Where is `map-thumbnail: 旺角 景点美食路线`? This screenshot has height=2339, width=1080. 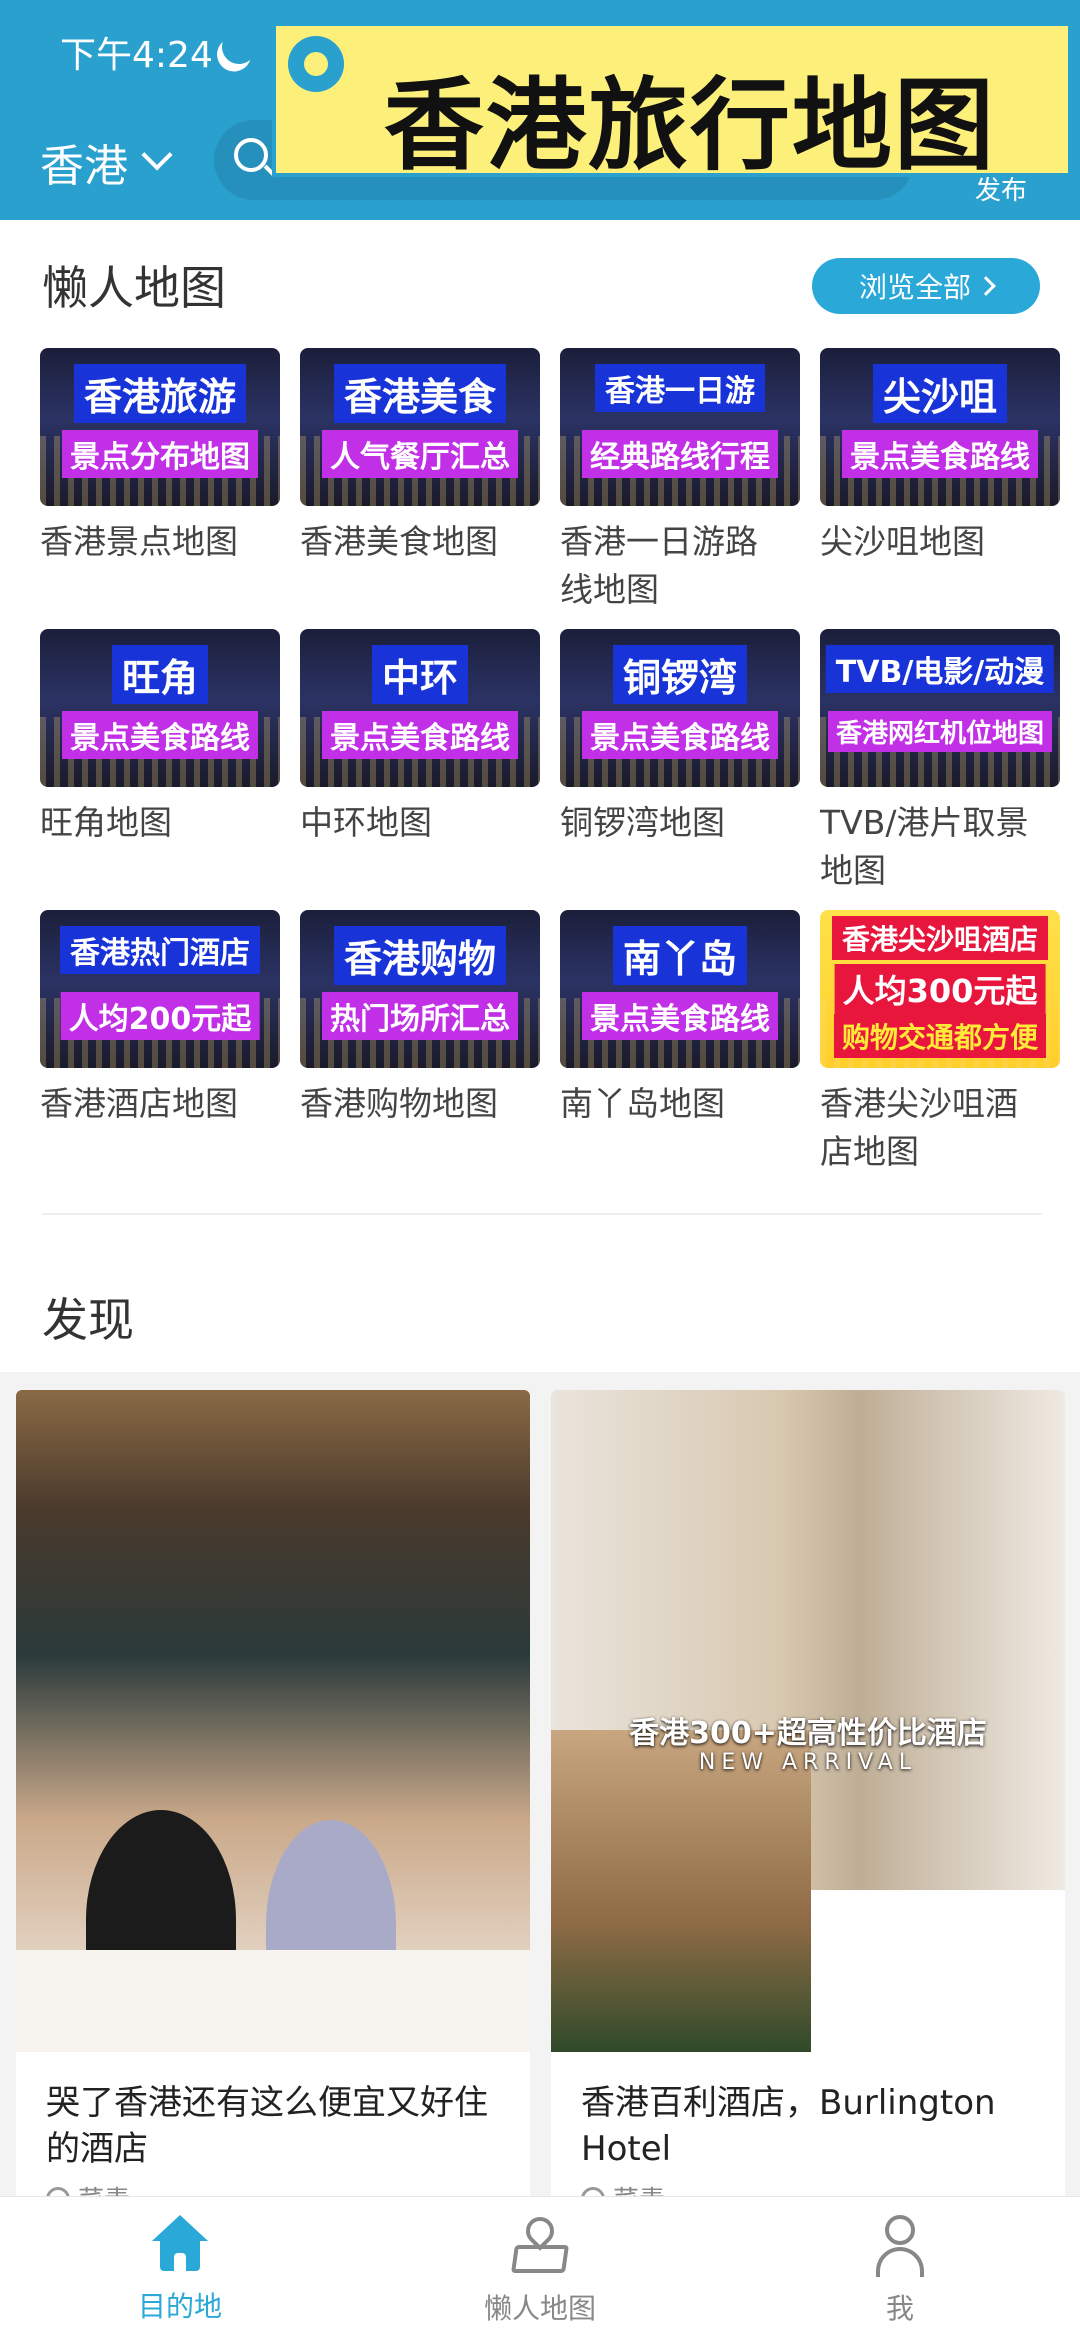 map-thumbnail: 旺角 景点美食路线 is located at coordinates (160, 708).